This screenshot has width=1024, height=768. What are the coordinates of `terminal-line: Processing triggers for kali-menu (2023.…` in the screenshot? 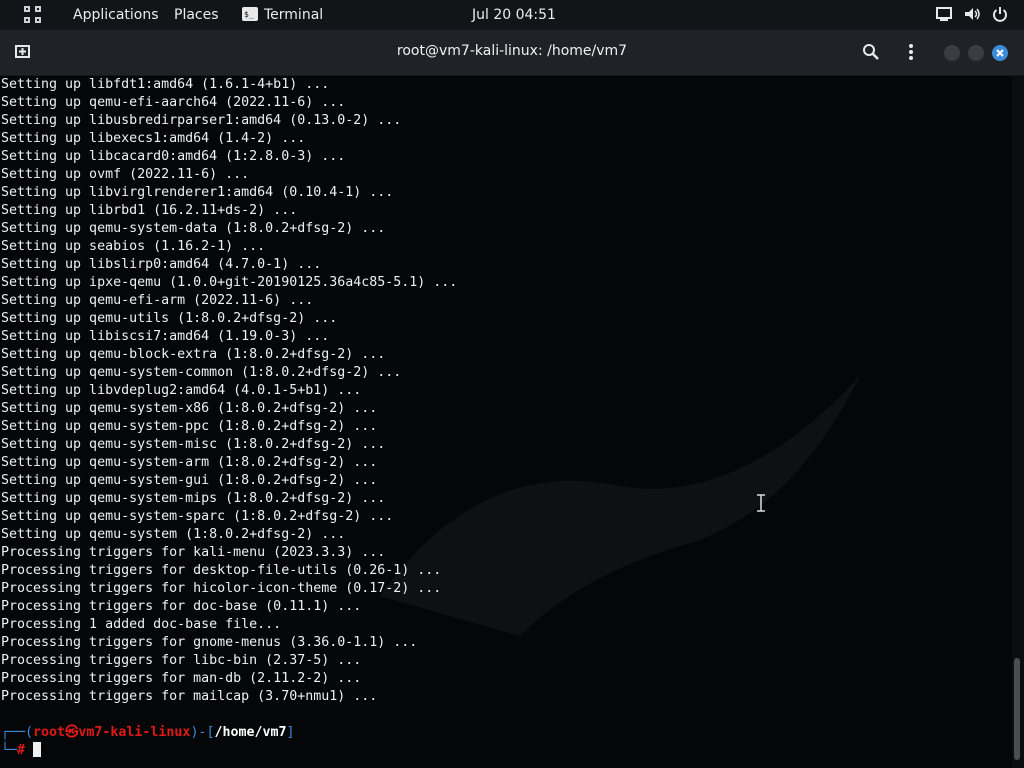 It's located at (193, 552).